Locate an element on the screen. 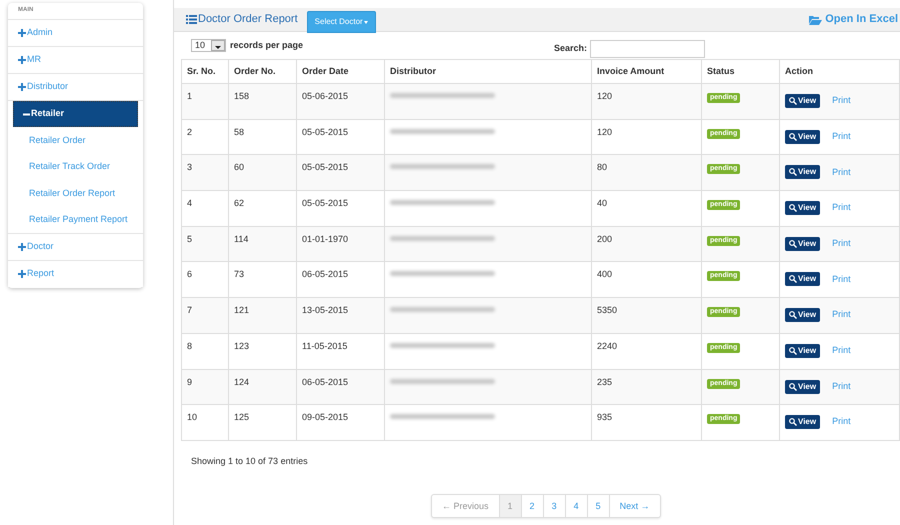 This screenshot has height=525, width=900. minus-icon is located at coordinates (26, 114).